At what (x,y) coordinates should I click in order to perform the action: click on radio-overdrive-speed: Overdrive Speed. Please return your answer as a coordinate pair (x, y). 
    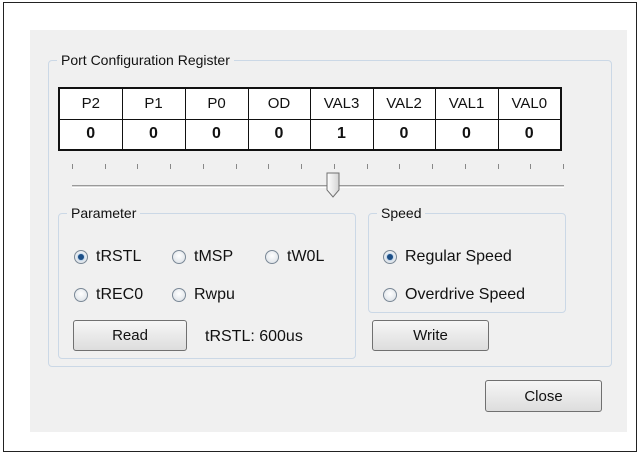
    Looking at the image, I should click on (454, 295).